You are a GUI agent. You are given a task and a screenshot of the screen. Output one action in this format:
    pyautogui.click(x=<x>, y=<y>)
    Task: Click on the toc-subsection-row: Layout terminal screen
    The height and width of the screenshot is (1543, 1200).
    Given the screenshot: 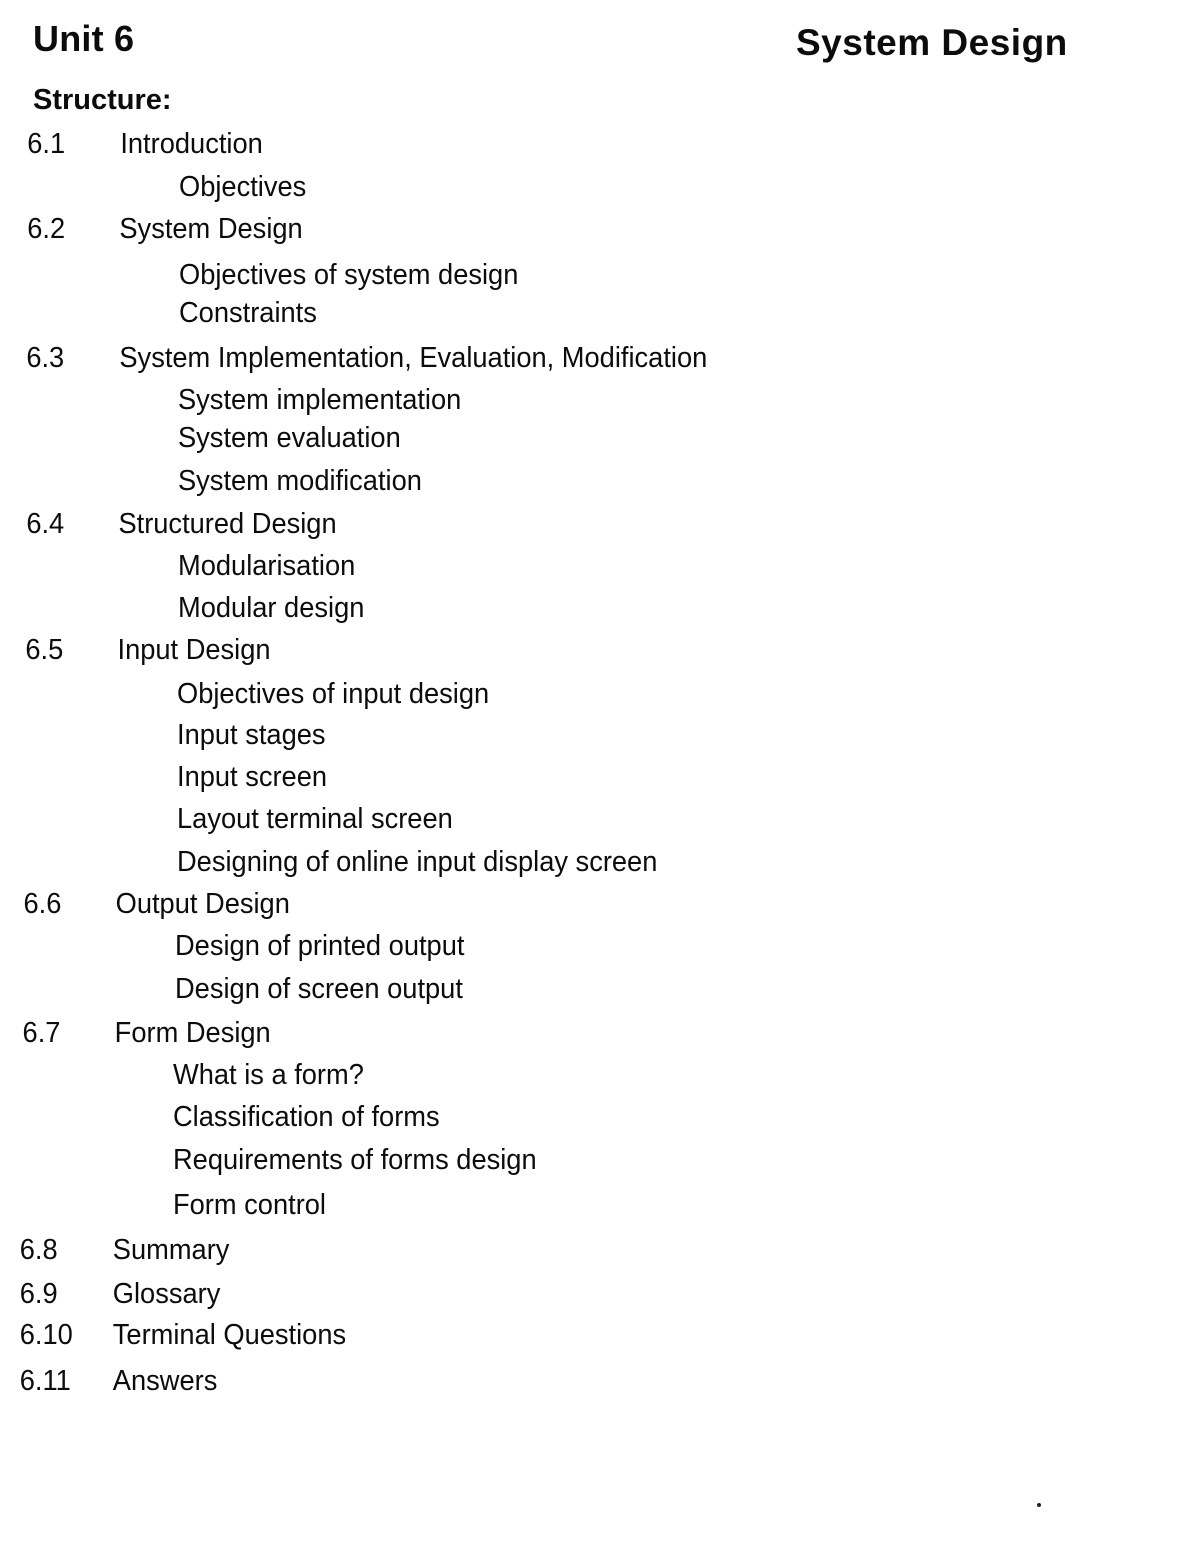 What is the action you would take?
    pyautogui.click(x=315, y=819)
    